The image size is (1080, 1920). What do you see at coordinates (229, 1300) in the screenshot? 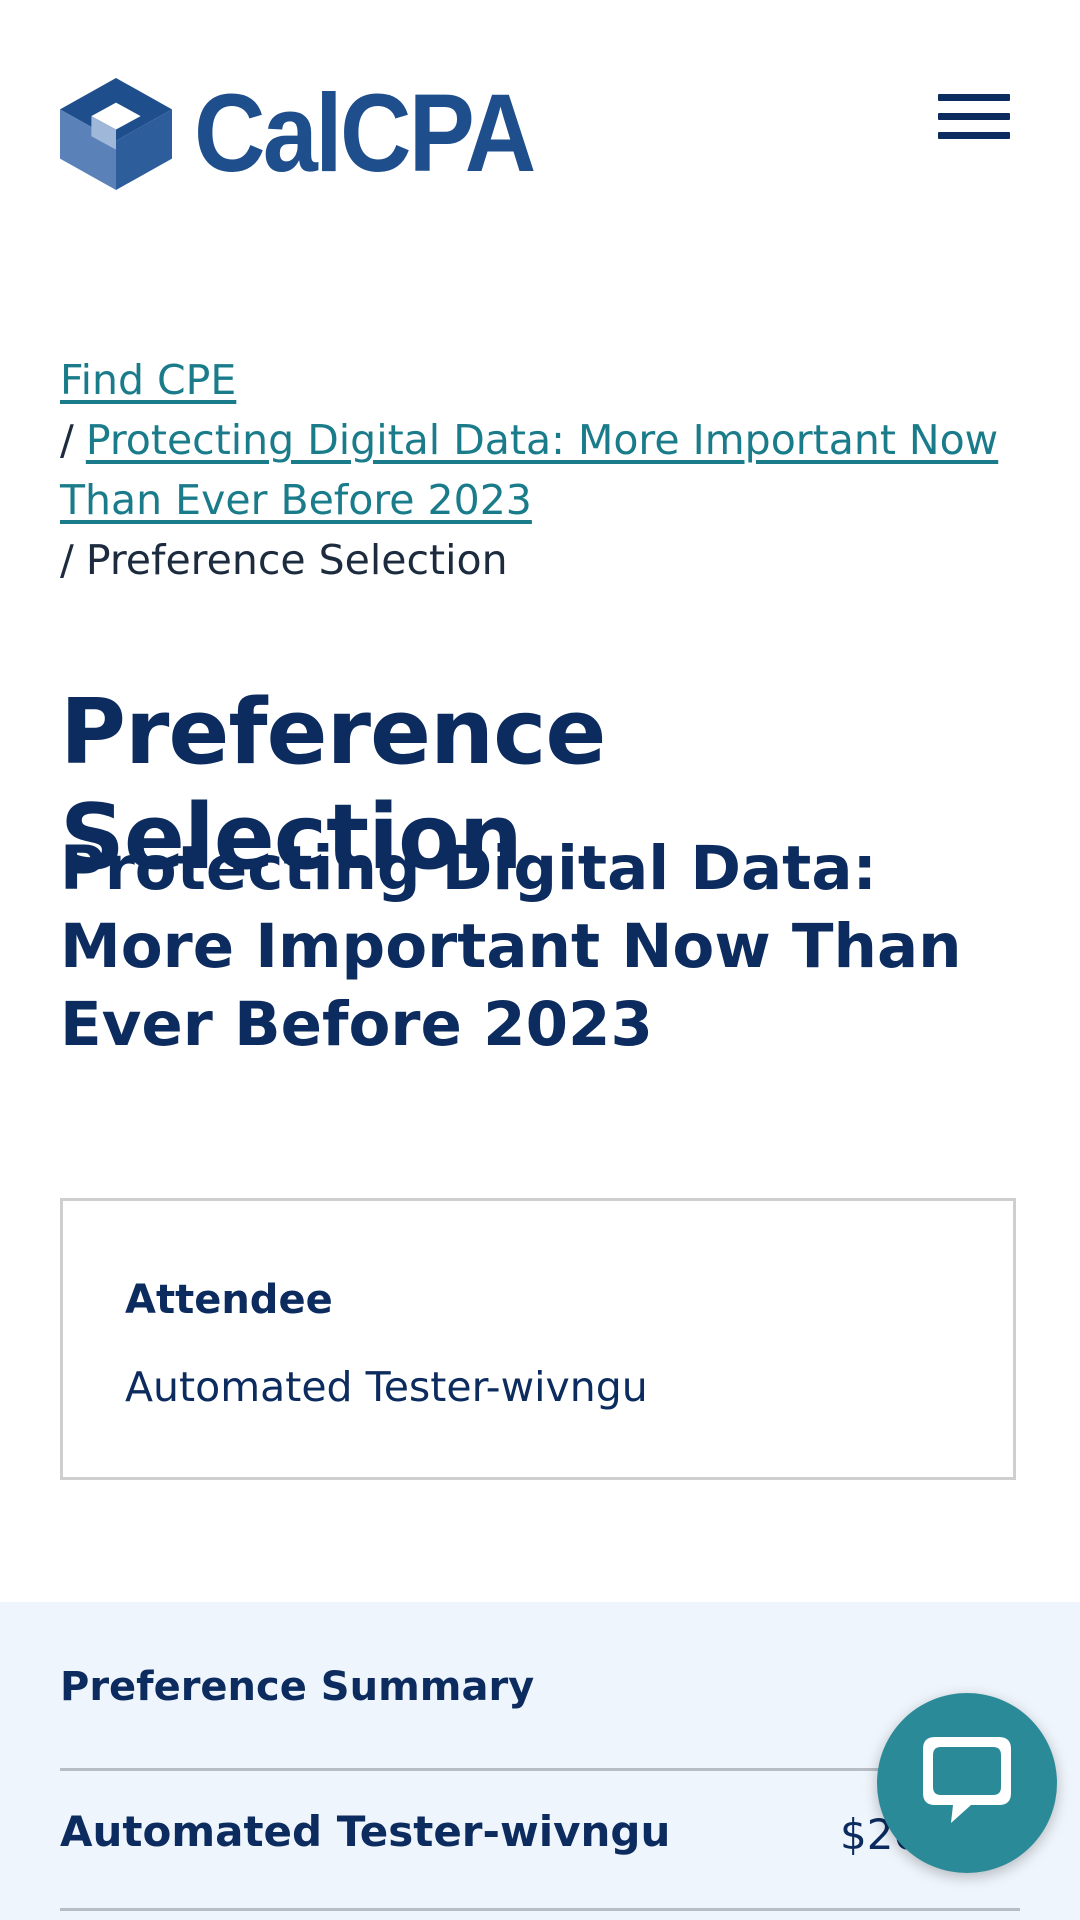
I see `attendee-label: Attendee` at bounding box center [229, 1300].